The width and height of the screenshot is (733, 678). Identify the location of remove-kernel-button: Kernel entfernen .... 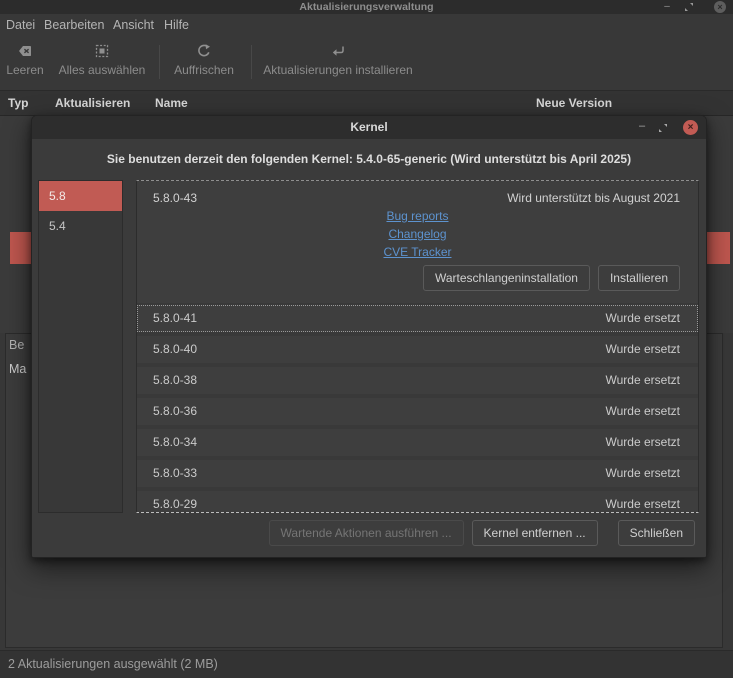
(534, 533).